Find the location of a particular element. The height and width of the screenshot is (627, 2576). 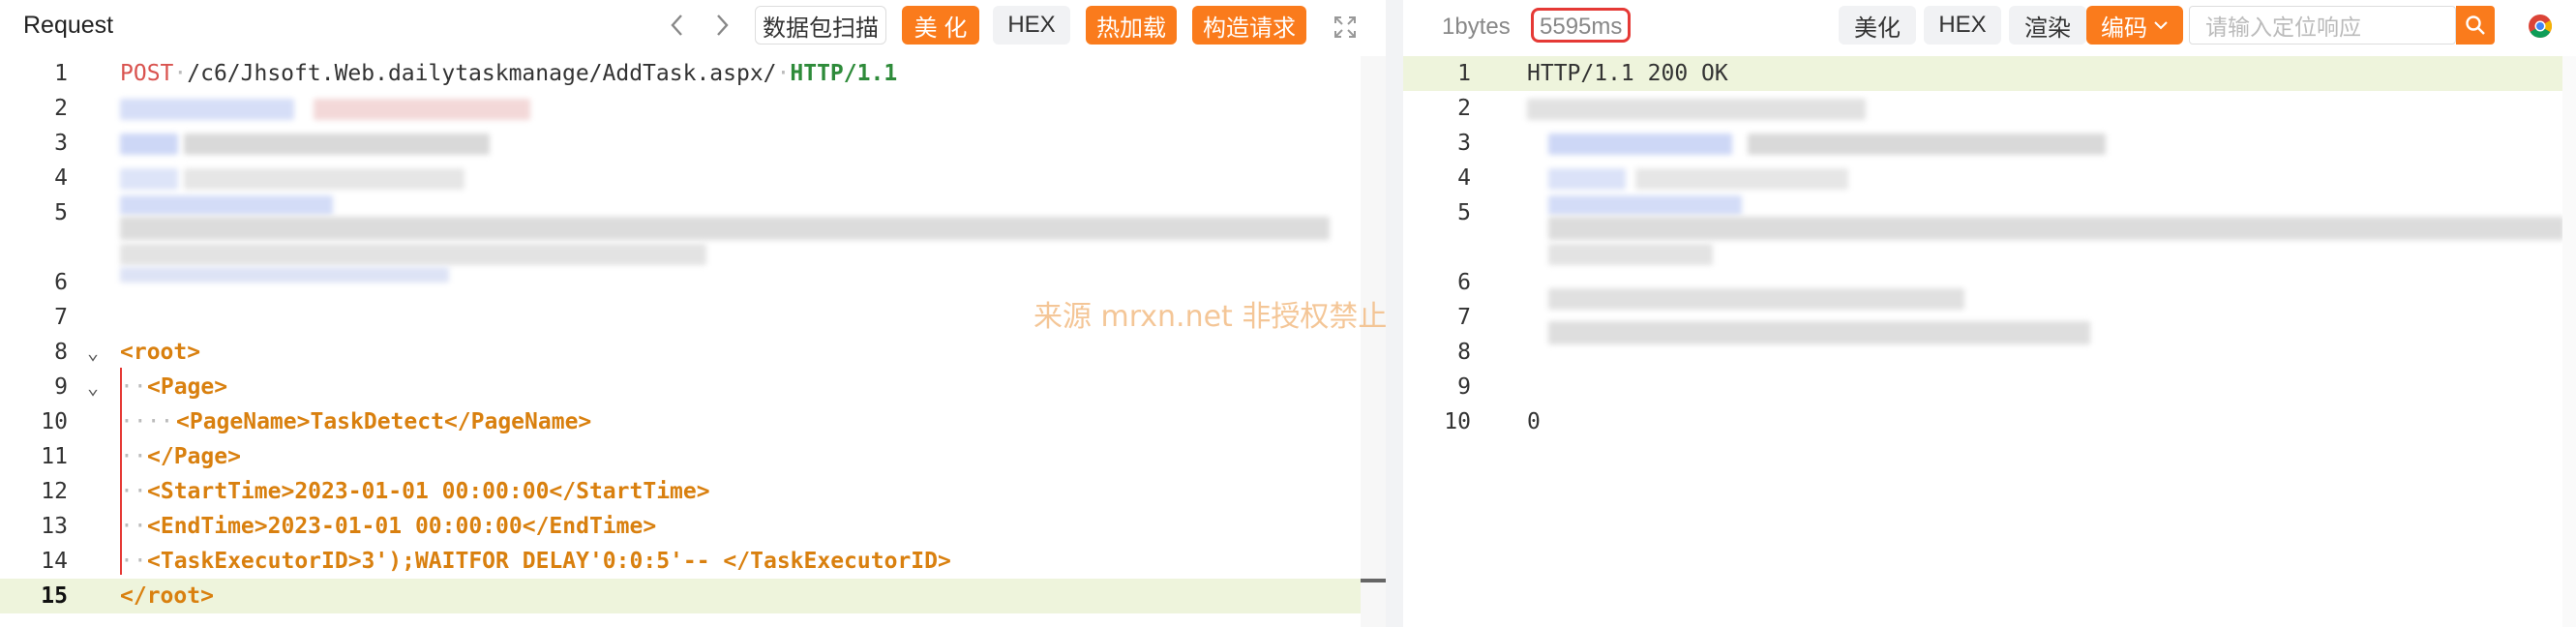

code-line: 4 is located at coordinates (693, 178).